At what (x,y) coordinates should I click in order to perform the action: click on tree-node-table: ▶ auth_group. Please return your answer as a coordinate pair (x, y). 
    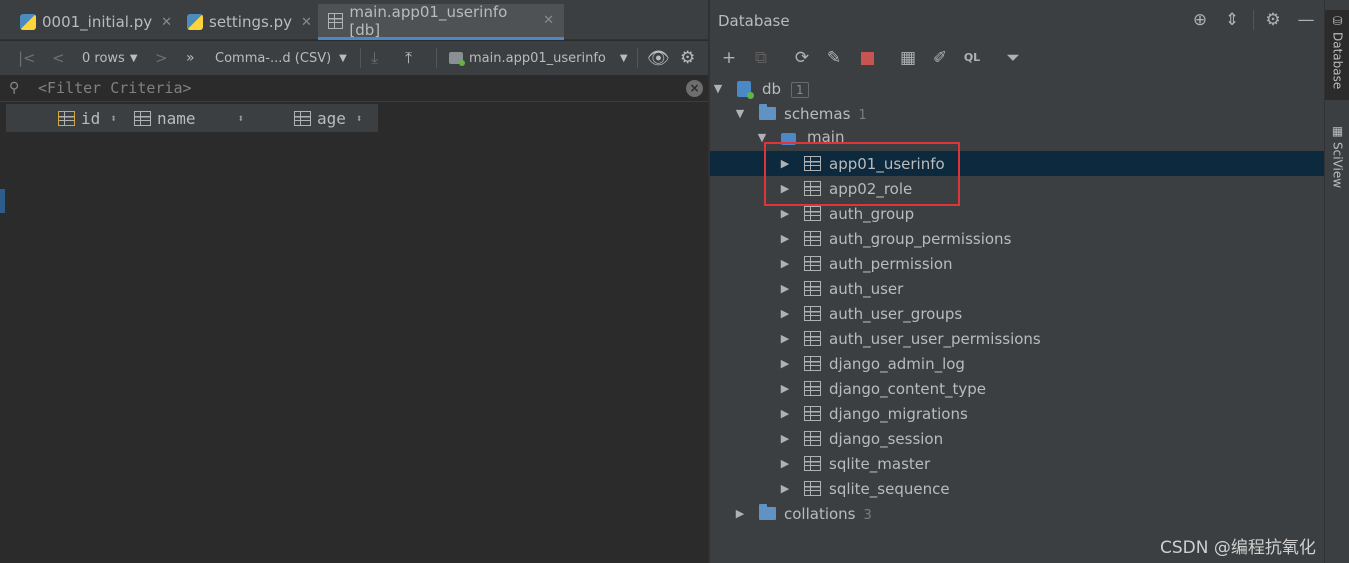
    Looking at the image, I should click on (1017, 213).